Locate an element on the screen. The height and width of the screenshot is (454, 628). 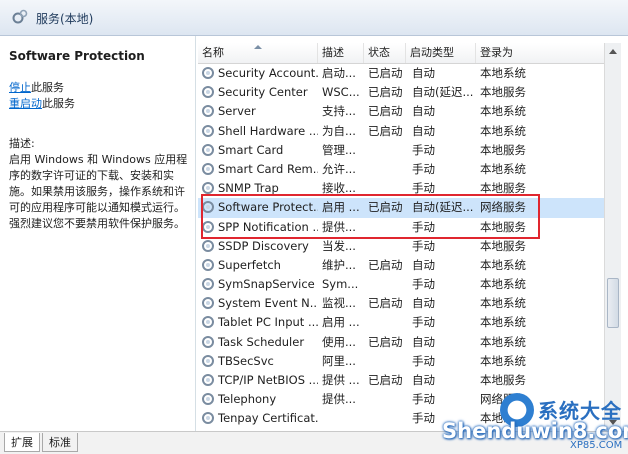
service-name: Telephony is located at coordinates (260, 399).